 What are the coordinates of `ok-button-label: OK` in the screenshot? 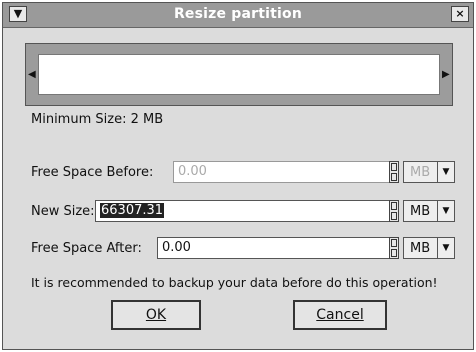 It's located at (156, 315).